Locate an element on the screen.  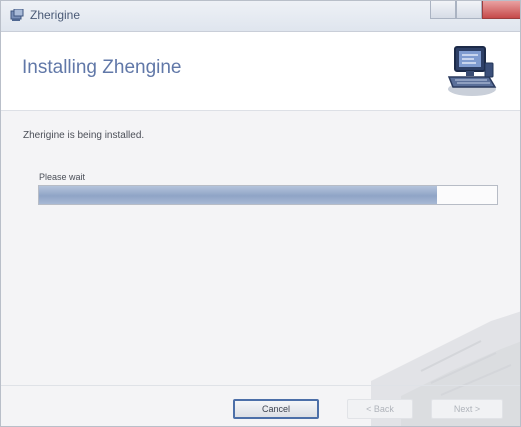
title-bar: Zherigine is located at coordinates (260, 16).